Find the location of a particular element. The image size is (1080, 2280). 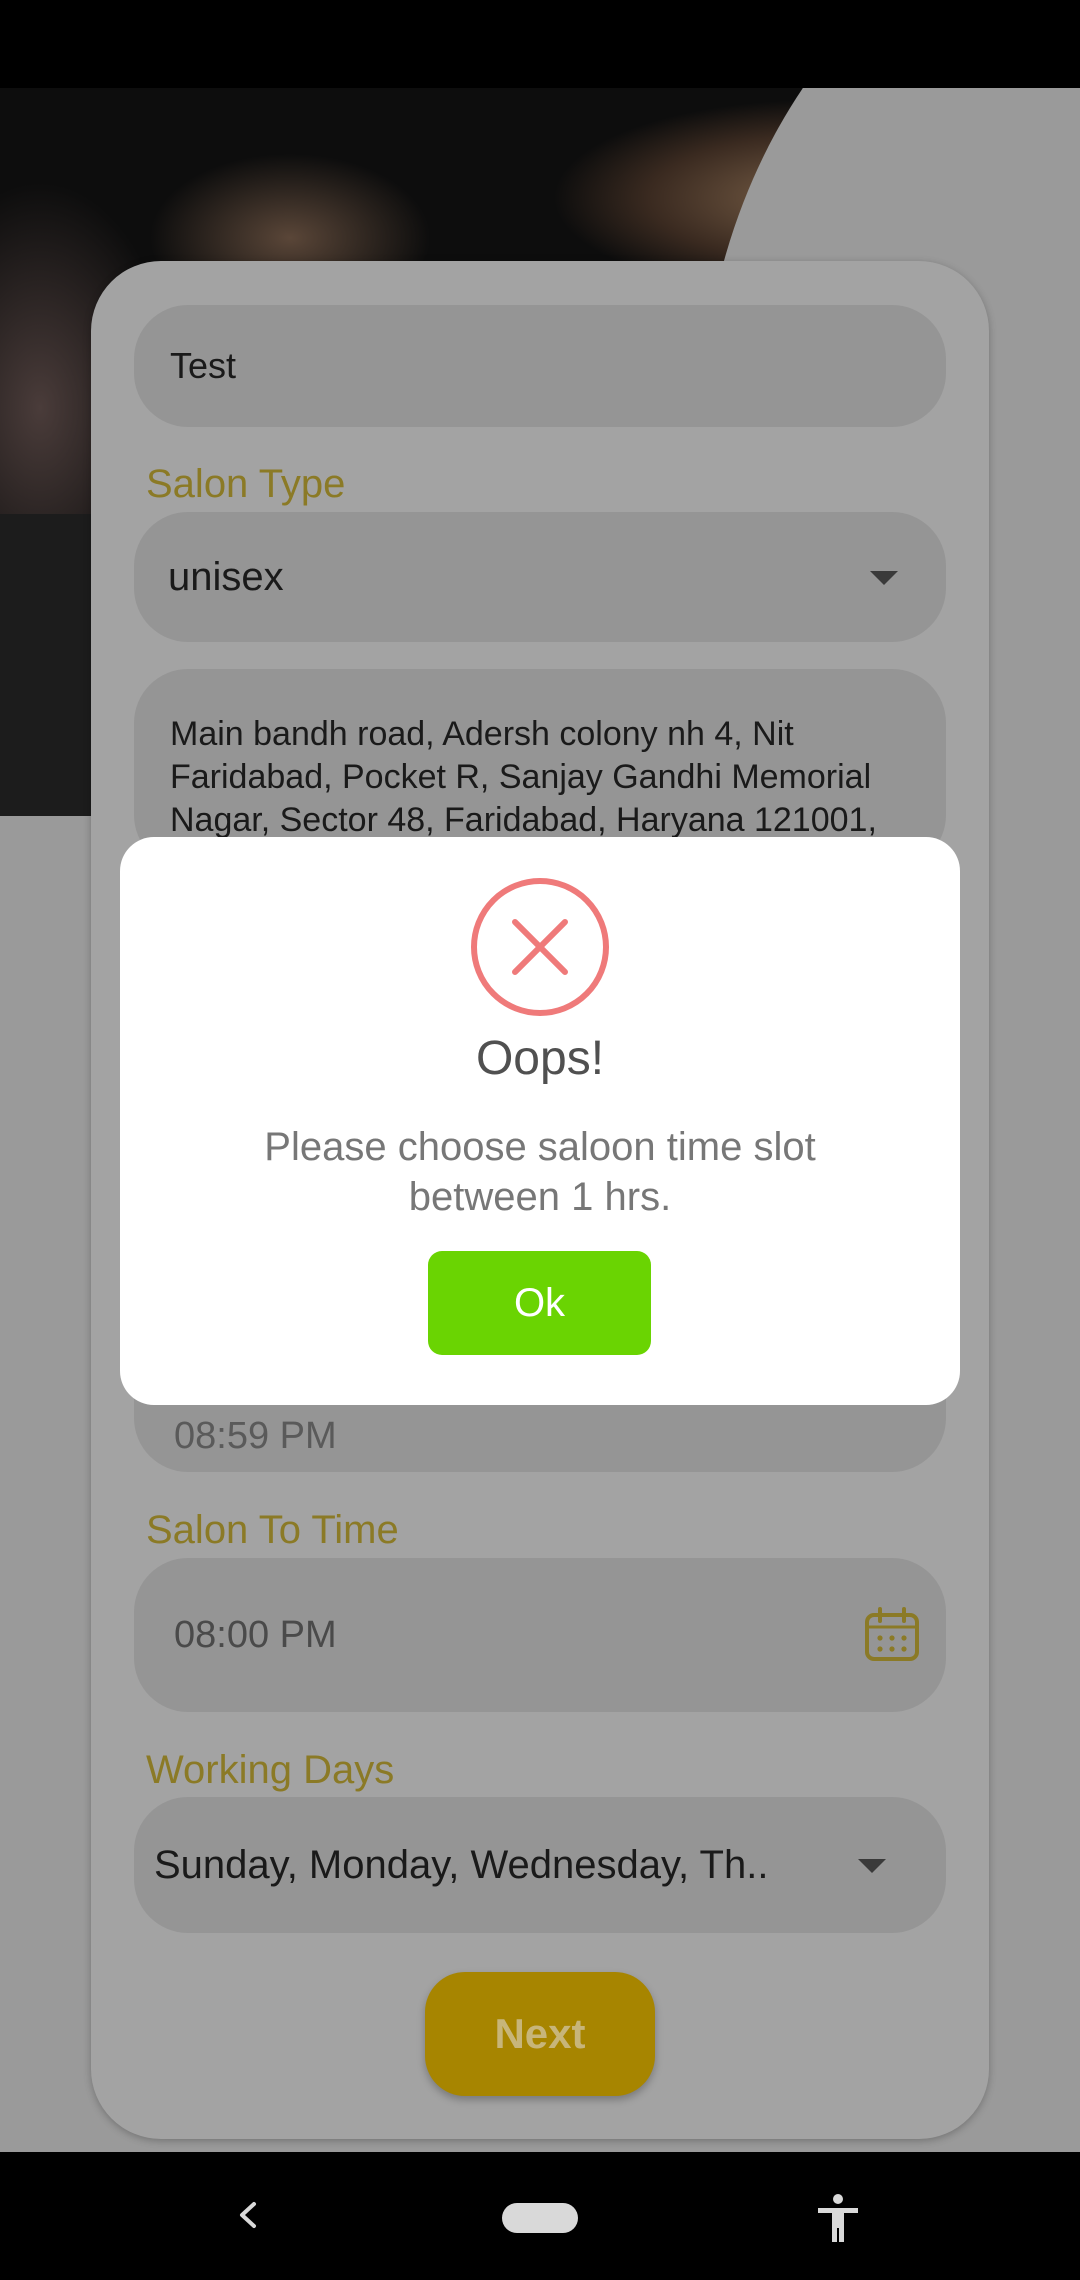

next-button: Next is located at coordinates (540, 2034).